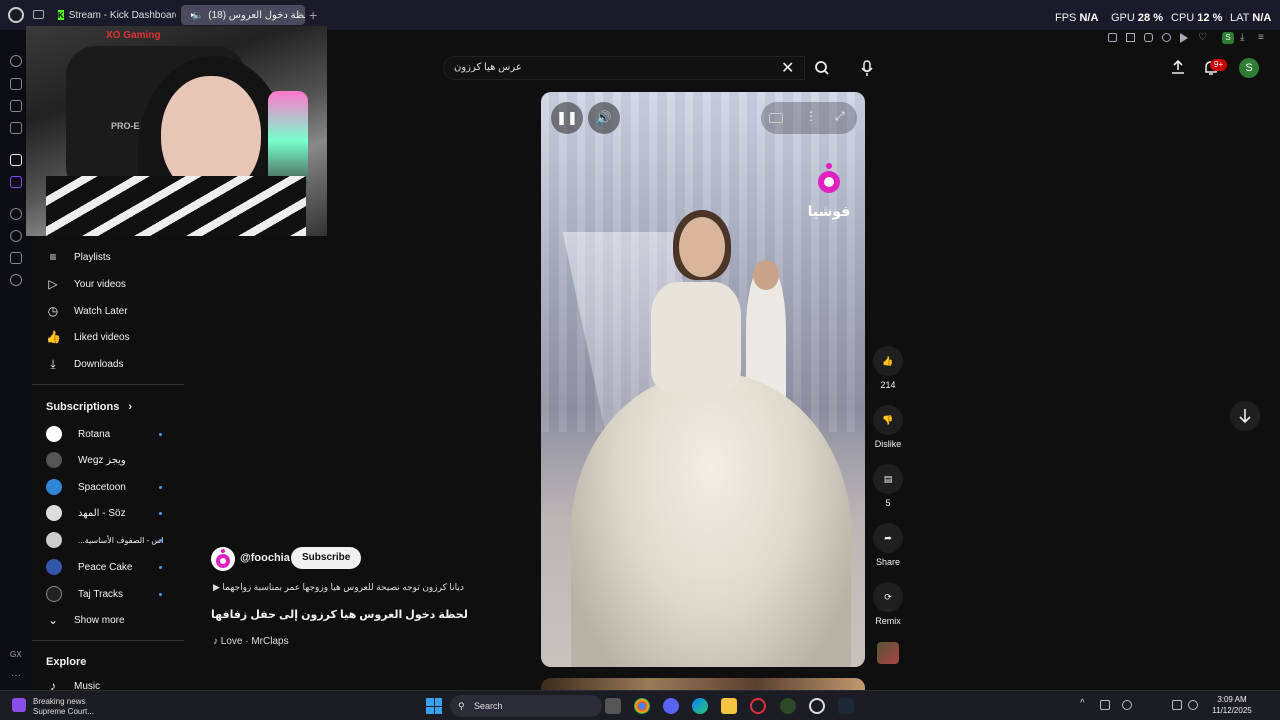 This screenshot has height=720, width=1280. I want to click on play-icon, so click(1184, 38).